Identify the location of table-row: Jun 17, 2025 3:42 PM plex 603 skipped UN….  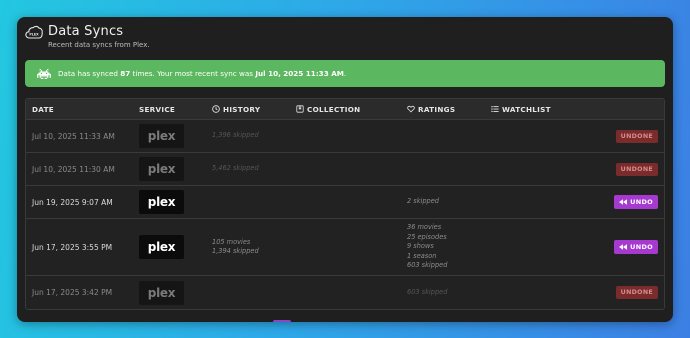
(345, 292).